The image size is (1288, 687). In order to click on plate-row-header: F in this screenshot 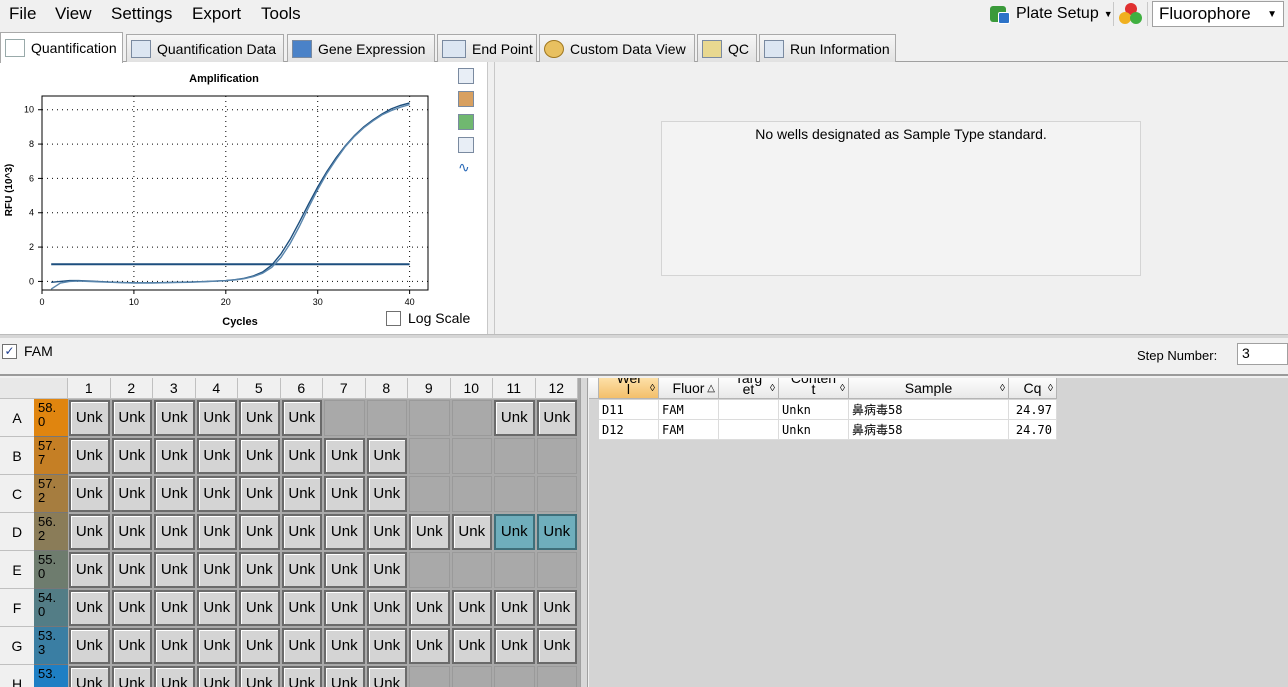, I will do `click(17, 608)`.